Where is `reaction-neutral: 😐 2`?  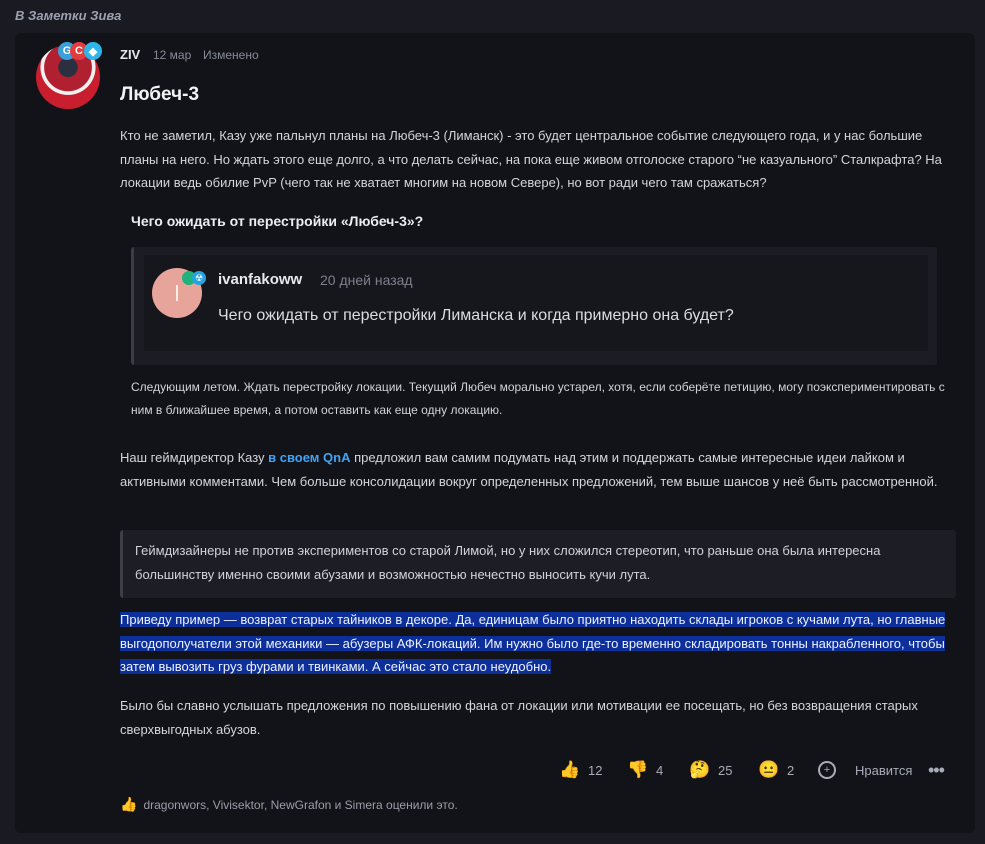 reaction-neutral: 😐 2 is located at coordinates (776, 770).